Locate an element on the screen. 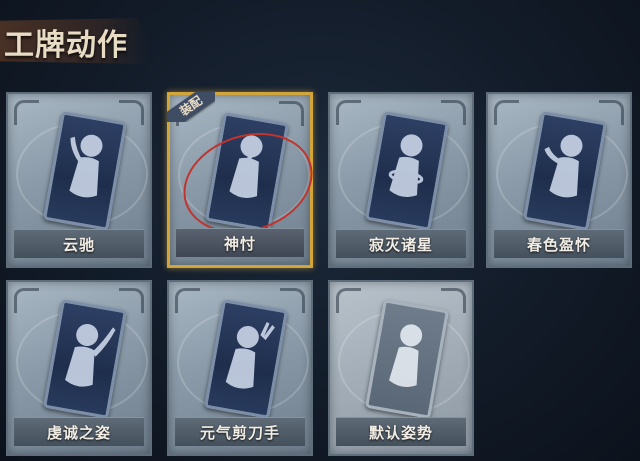 The width and height of the screenshot is (640, 461). card-label-bar: 寂灭诸星 is located at coordinates (401, 243).